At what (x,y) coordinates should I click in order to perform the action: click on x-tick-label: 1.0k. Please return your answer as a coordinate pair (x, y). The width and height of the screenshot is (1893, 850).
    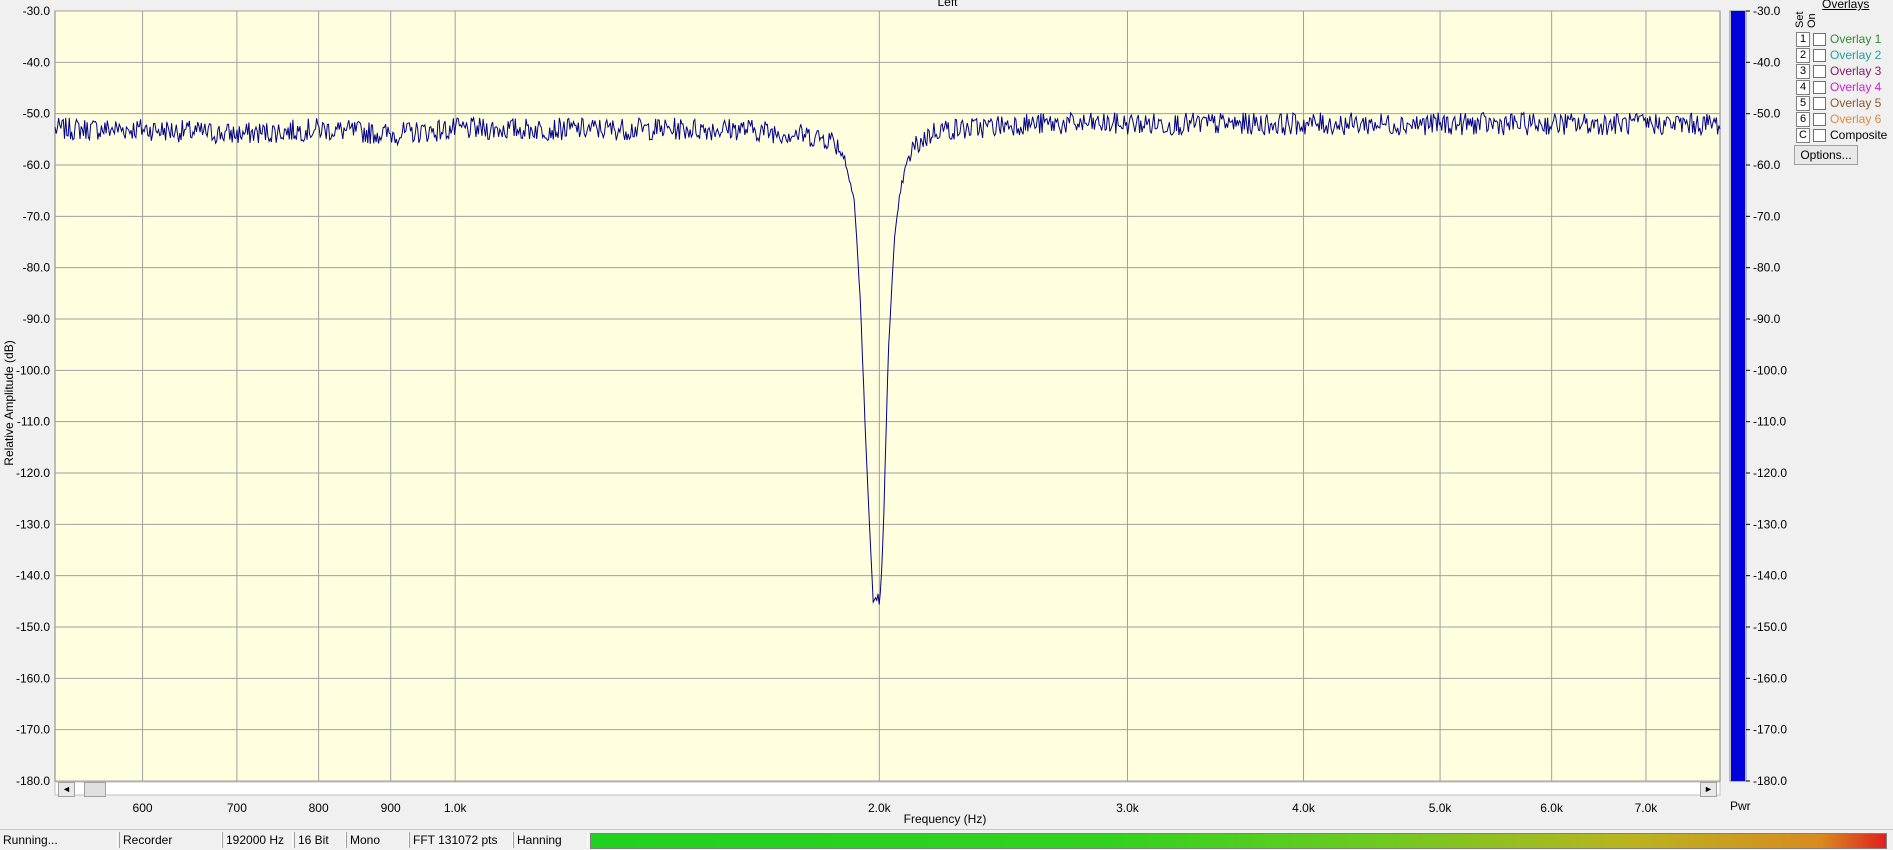
    Looking at the image, I should click on (456, 808).